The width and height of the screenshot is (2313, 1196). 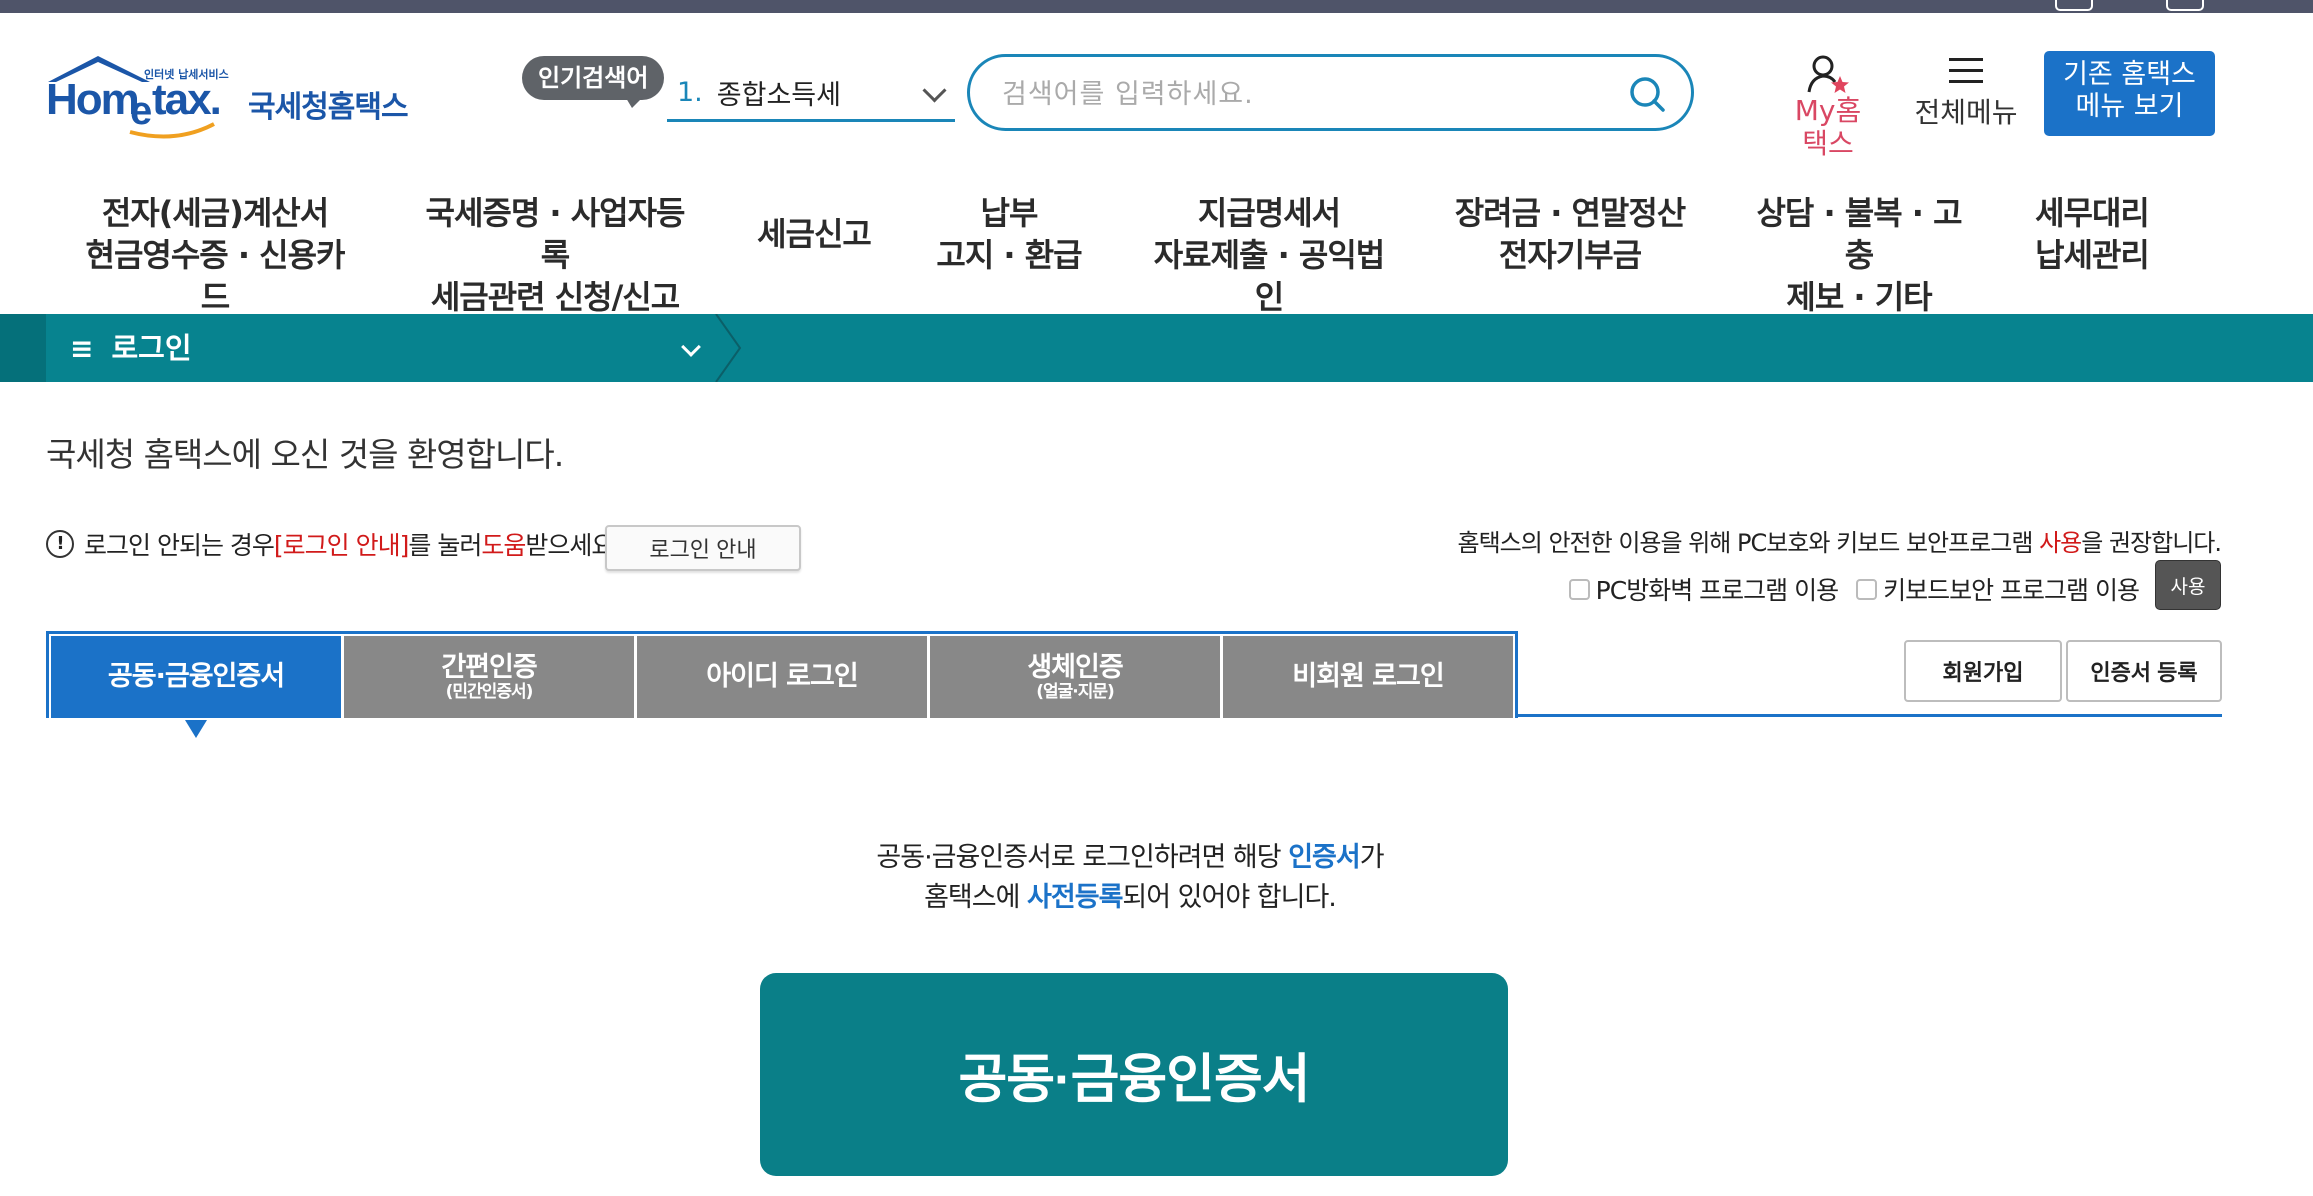 I want to click on tab-non-member: 비회원 로그인, so click(x=1368, y=677).